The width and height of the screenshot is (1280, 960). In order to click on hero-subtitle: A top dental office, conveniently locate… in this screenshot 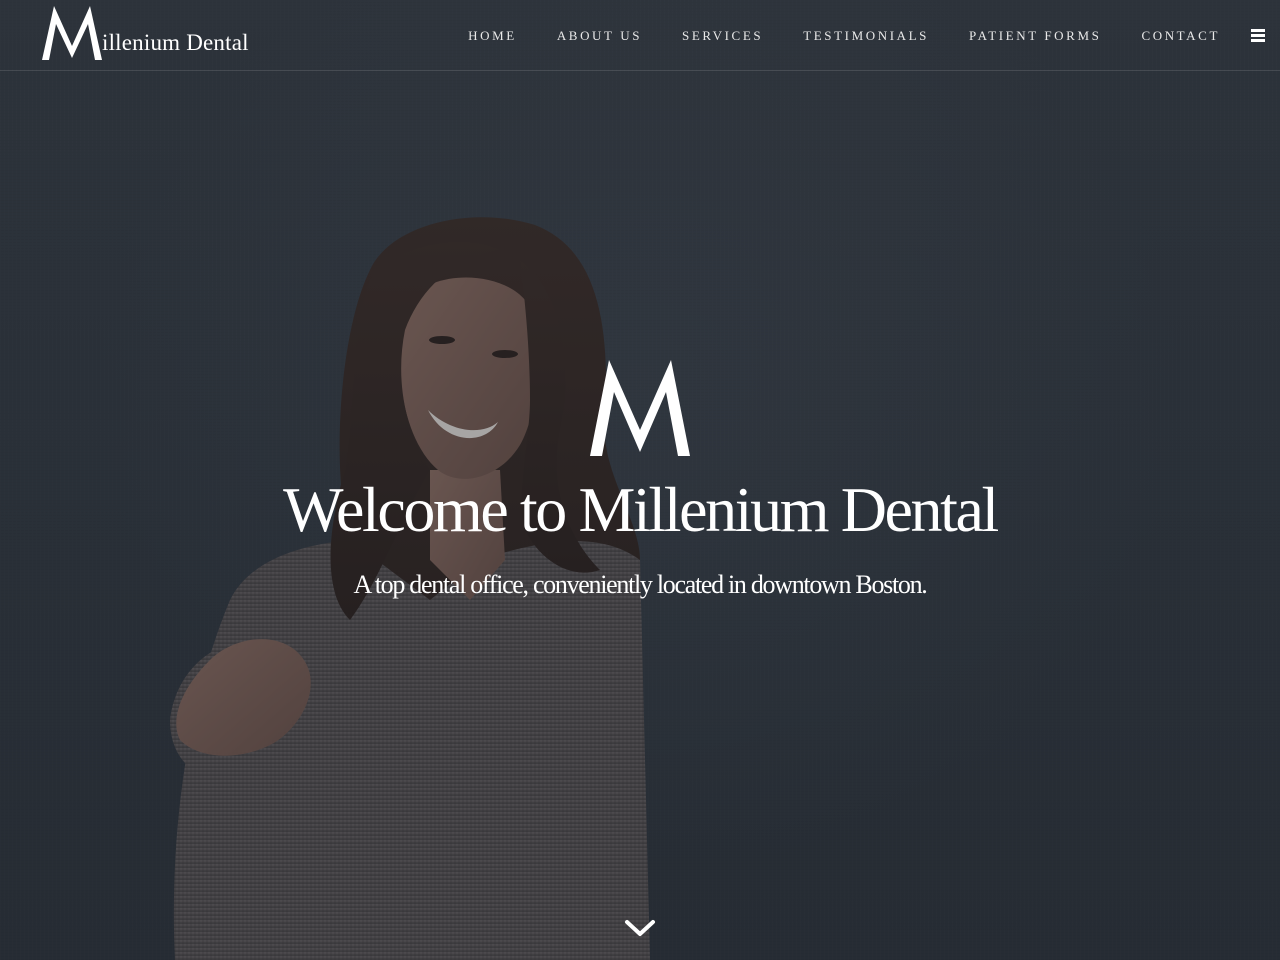, I will do `click(640, 584)`.